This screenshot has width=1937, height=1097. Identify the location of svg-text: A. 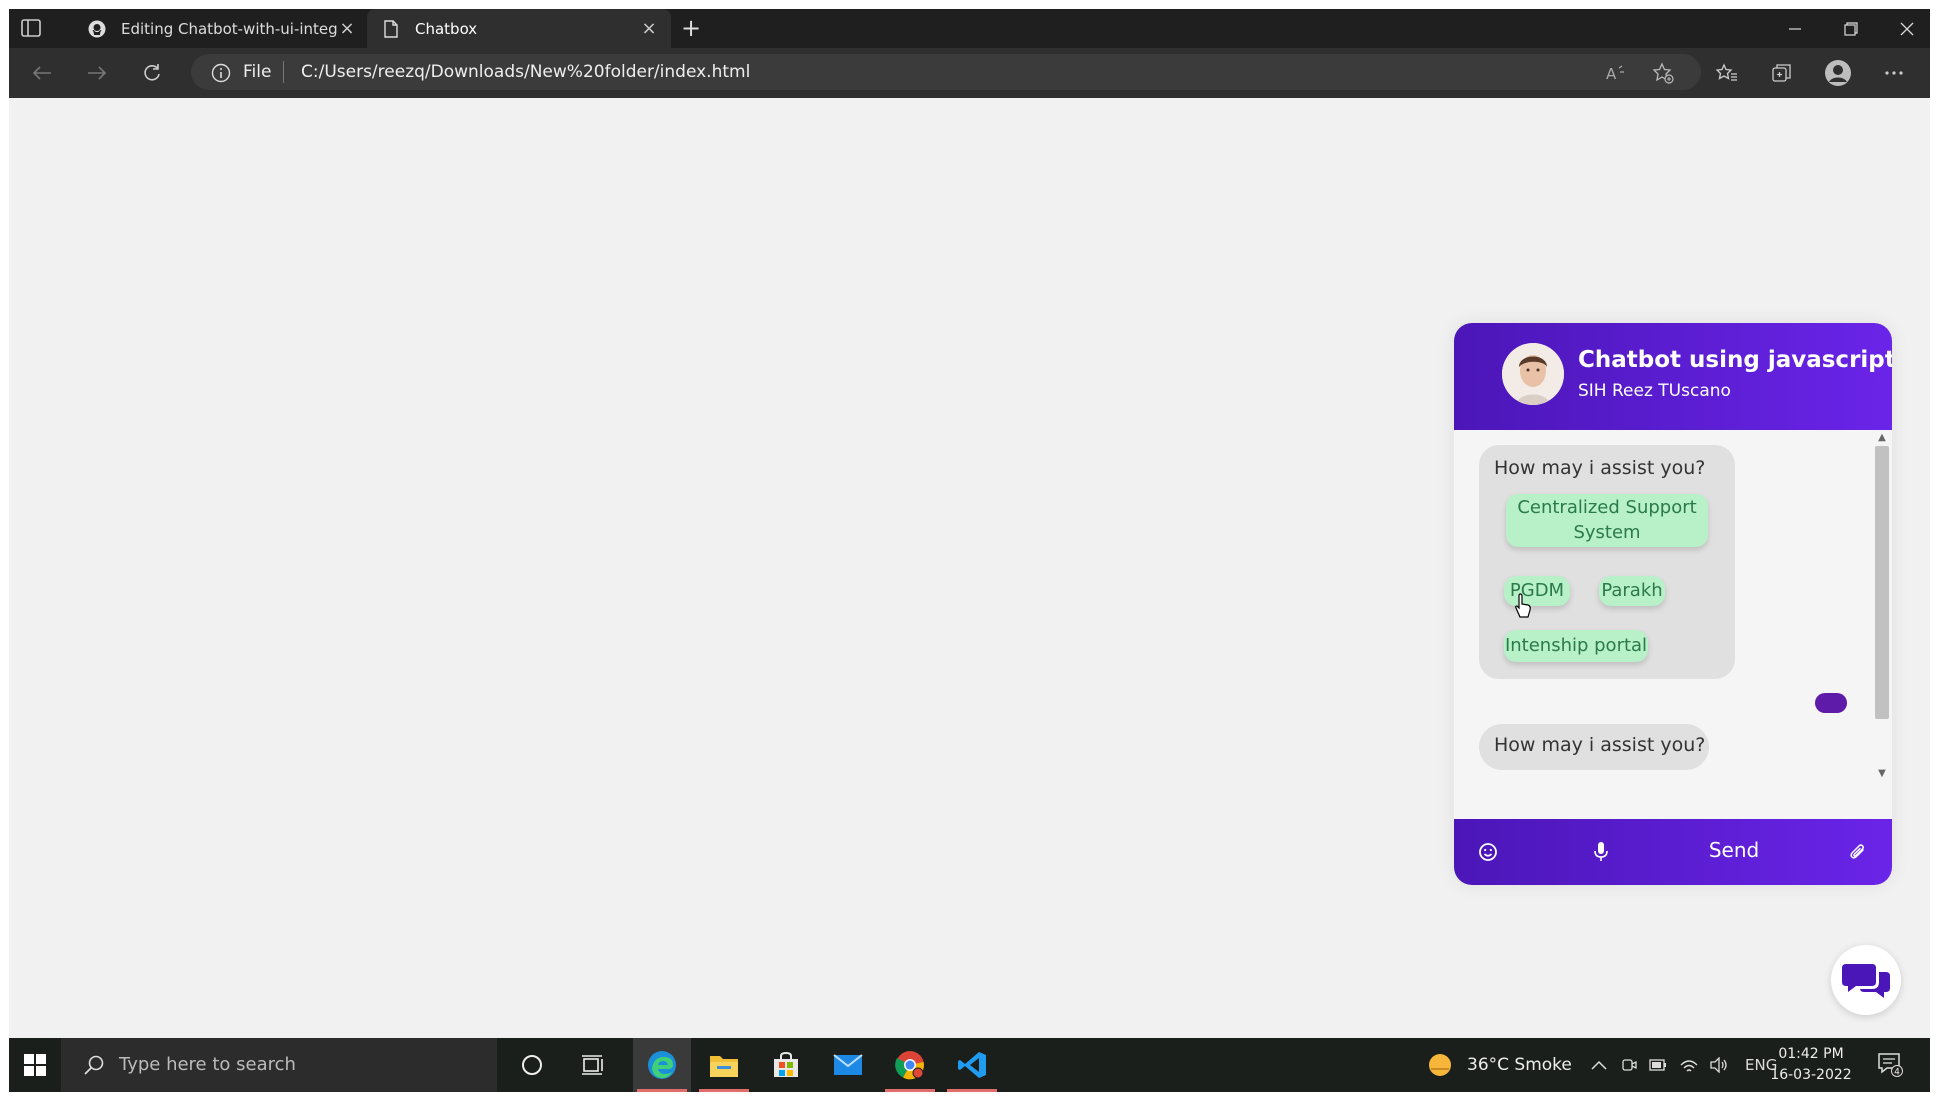
(1611, 73).